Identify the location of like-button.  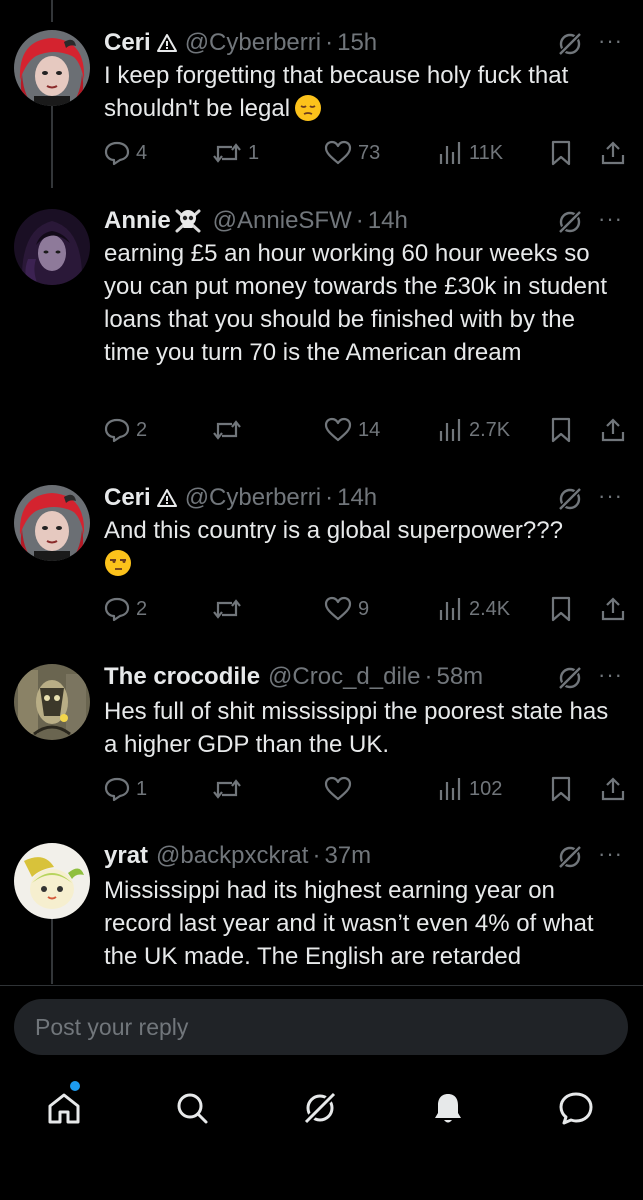
(338, 789).